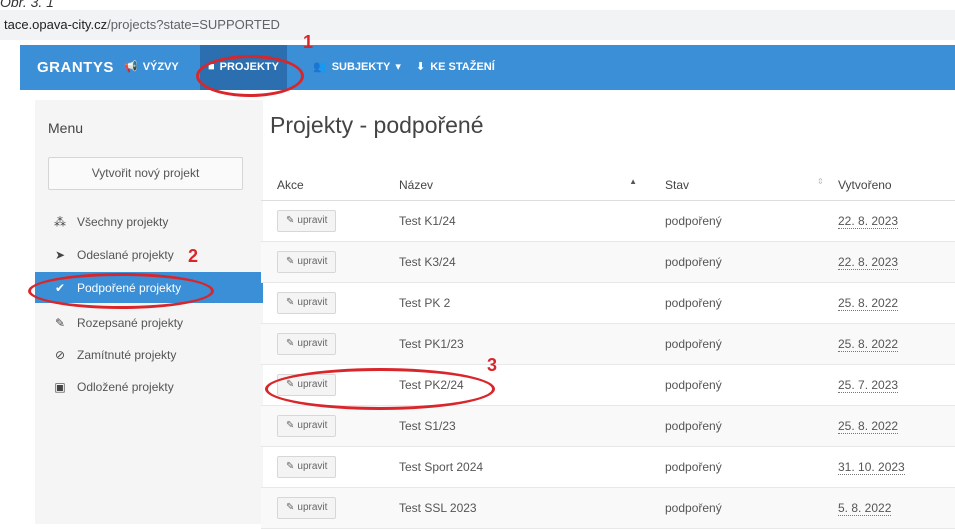 The height and width of the screenshot is (529, 955). I want to click on table-header-row: Akce Název ▲ Stav ⇕ Vytvořeno, so click(608, 185).